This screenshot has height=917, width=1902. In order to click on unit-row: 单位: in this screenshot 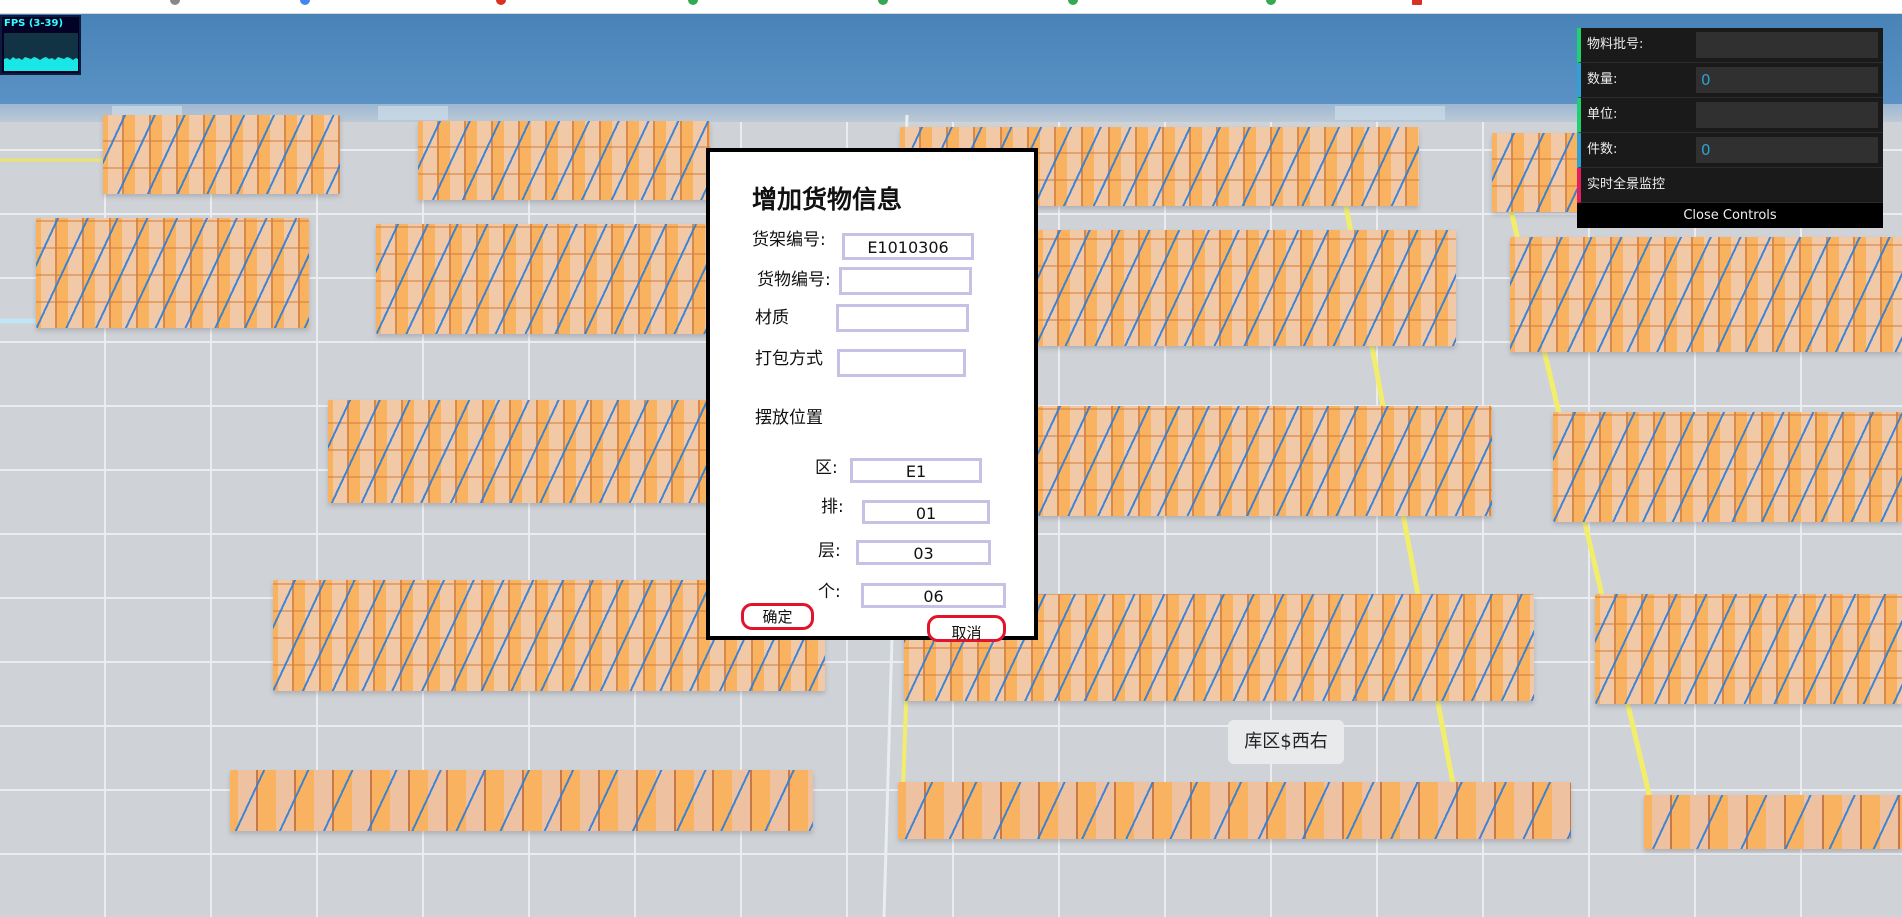, I will do `click(1730, 115)`.